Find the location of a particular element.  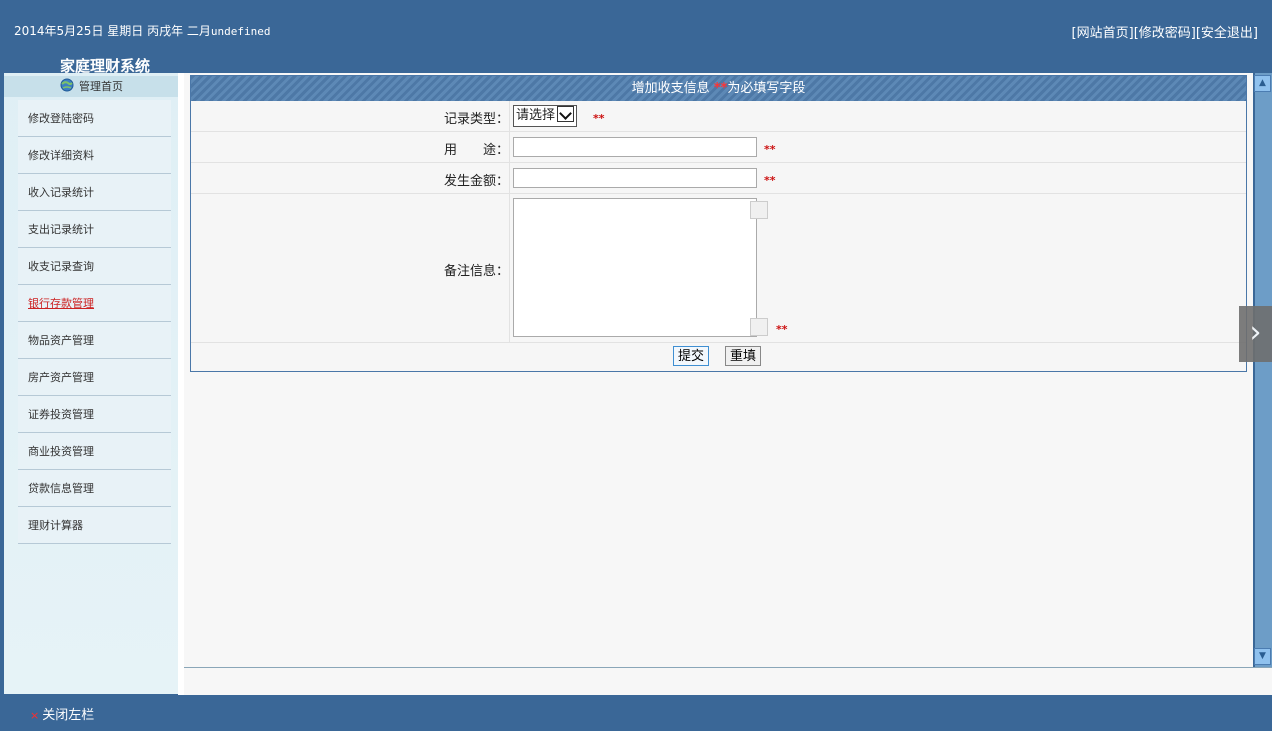

sidebar-item-loans: 贷款信息管理 is located at coordinates (94, 488).